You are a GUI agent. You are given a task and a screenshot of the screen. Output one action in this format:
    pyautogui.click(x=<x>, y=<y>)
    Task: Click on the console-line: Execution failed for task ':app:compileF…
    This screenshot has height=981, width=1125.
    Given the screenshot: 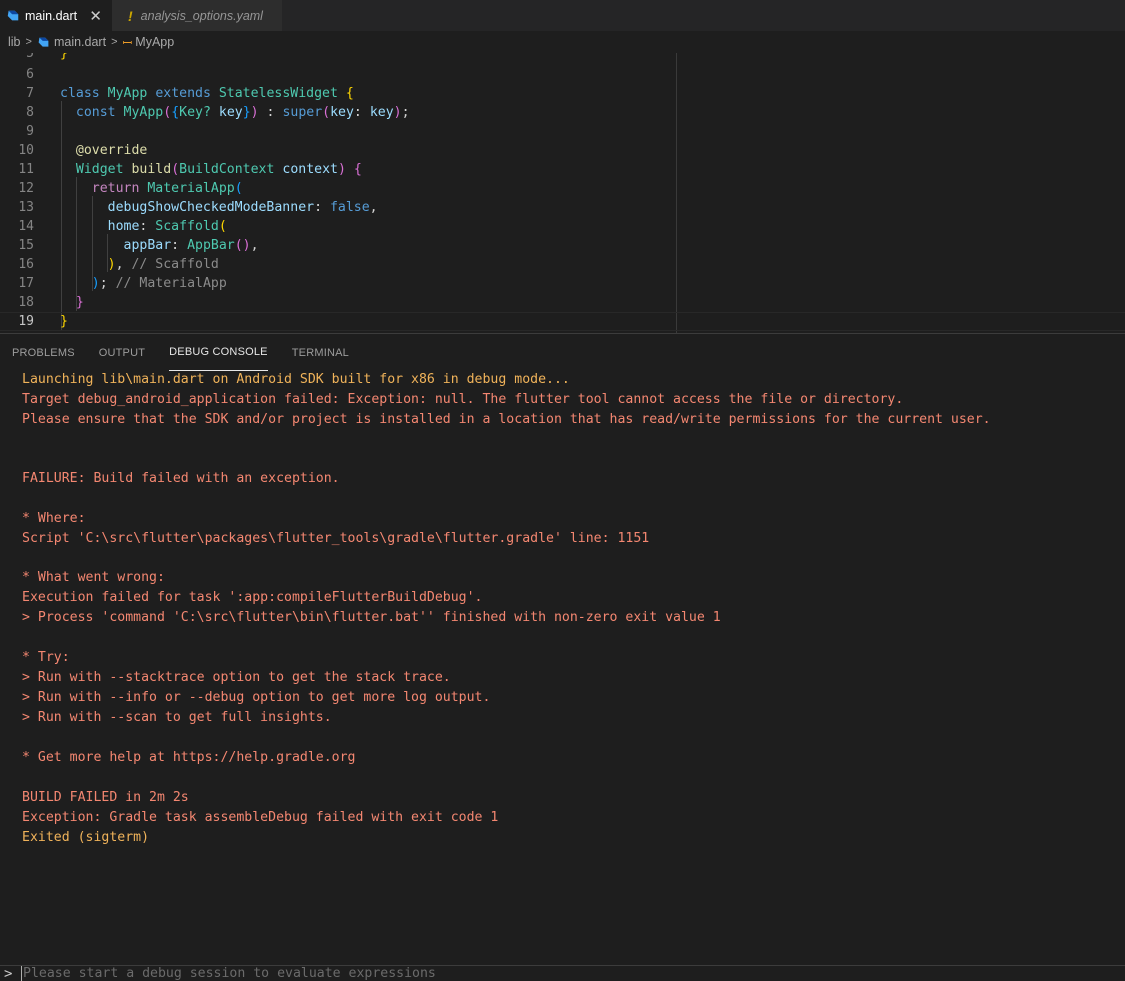 What is the action you would take?
    pyautogui.click(x=252, y=597)
    